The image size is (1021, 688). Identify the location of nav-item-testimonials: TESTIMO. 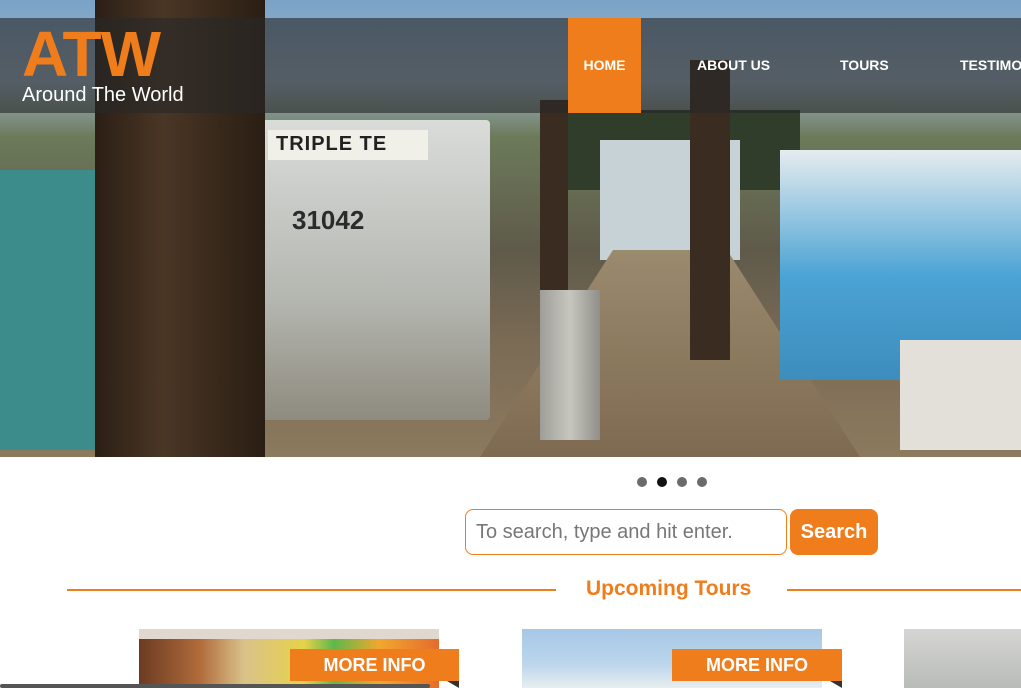
(990, 65).